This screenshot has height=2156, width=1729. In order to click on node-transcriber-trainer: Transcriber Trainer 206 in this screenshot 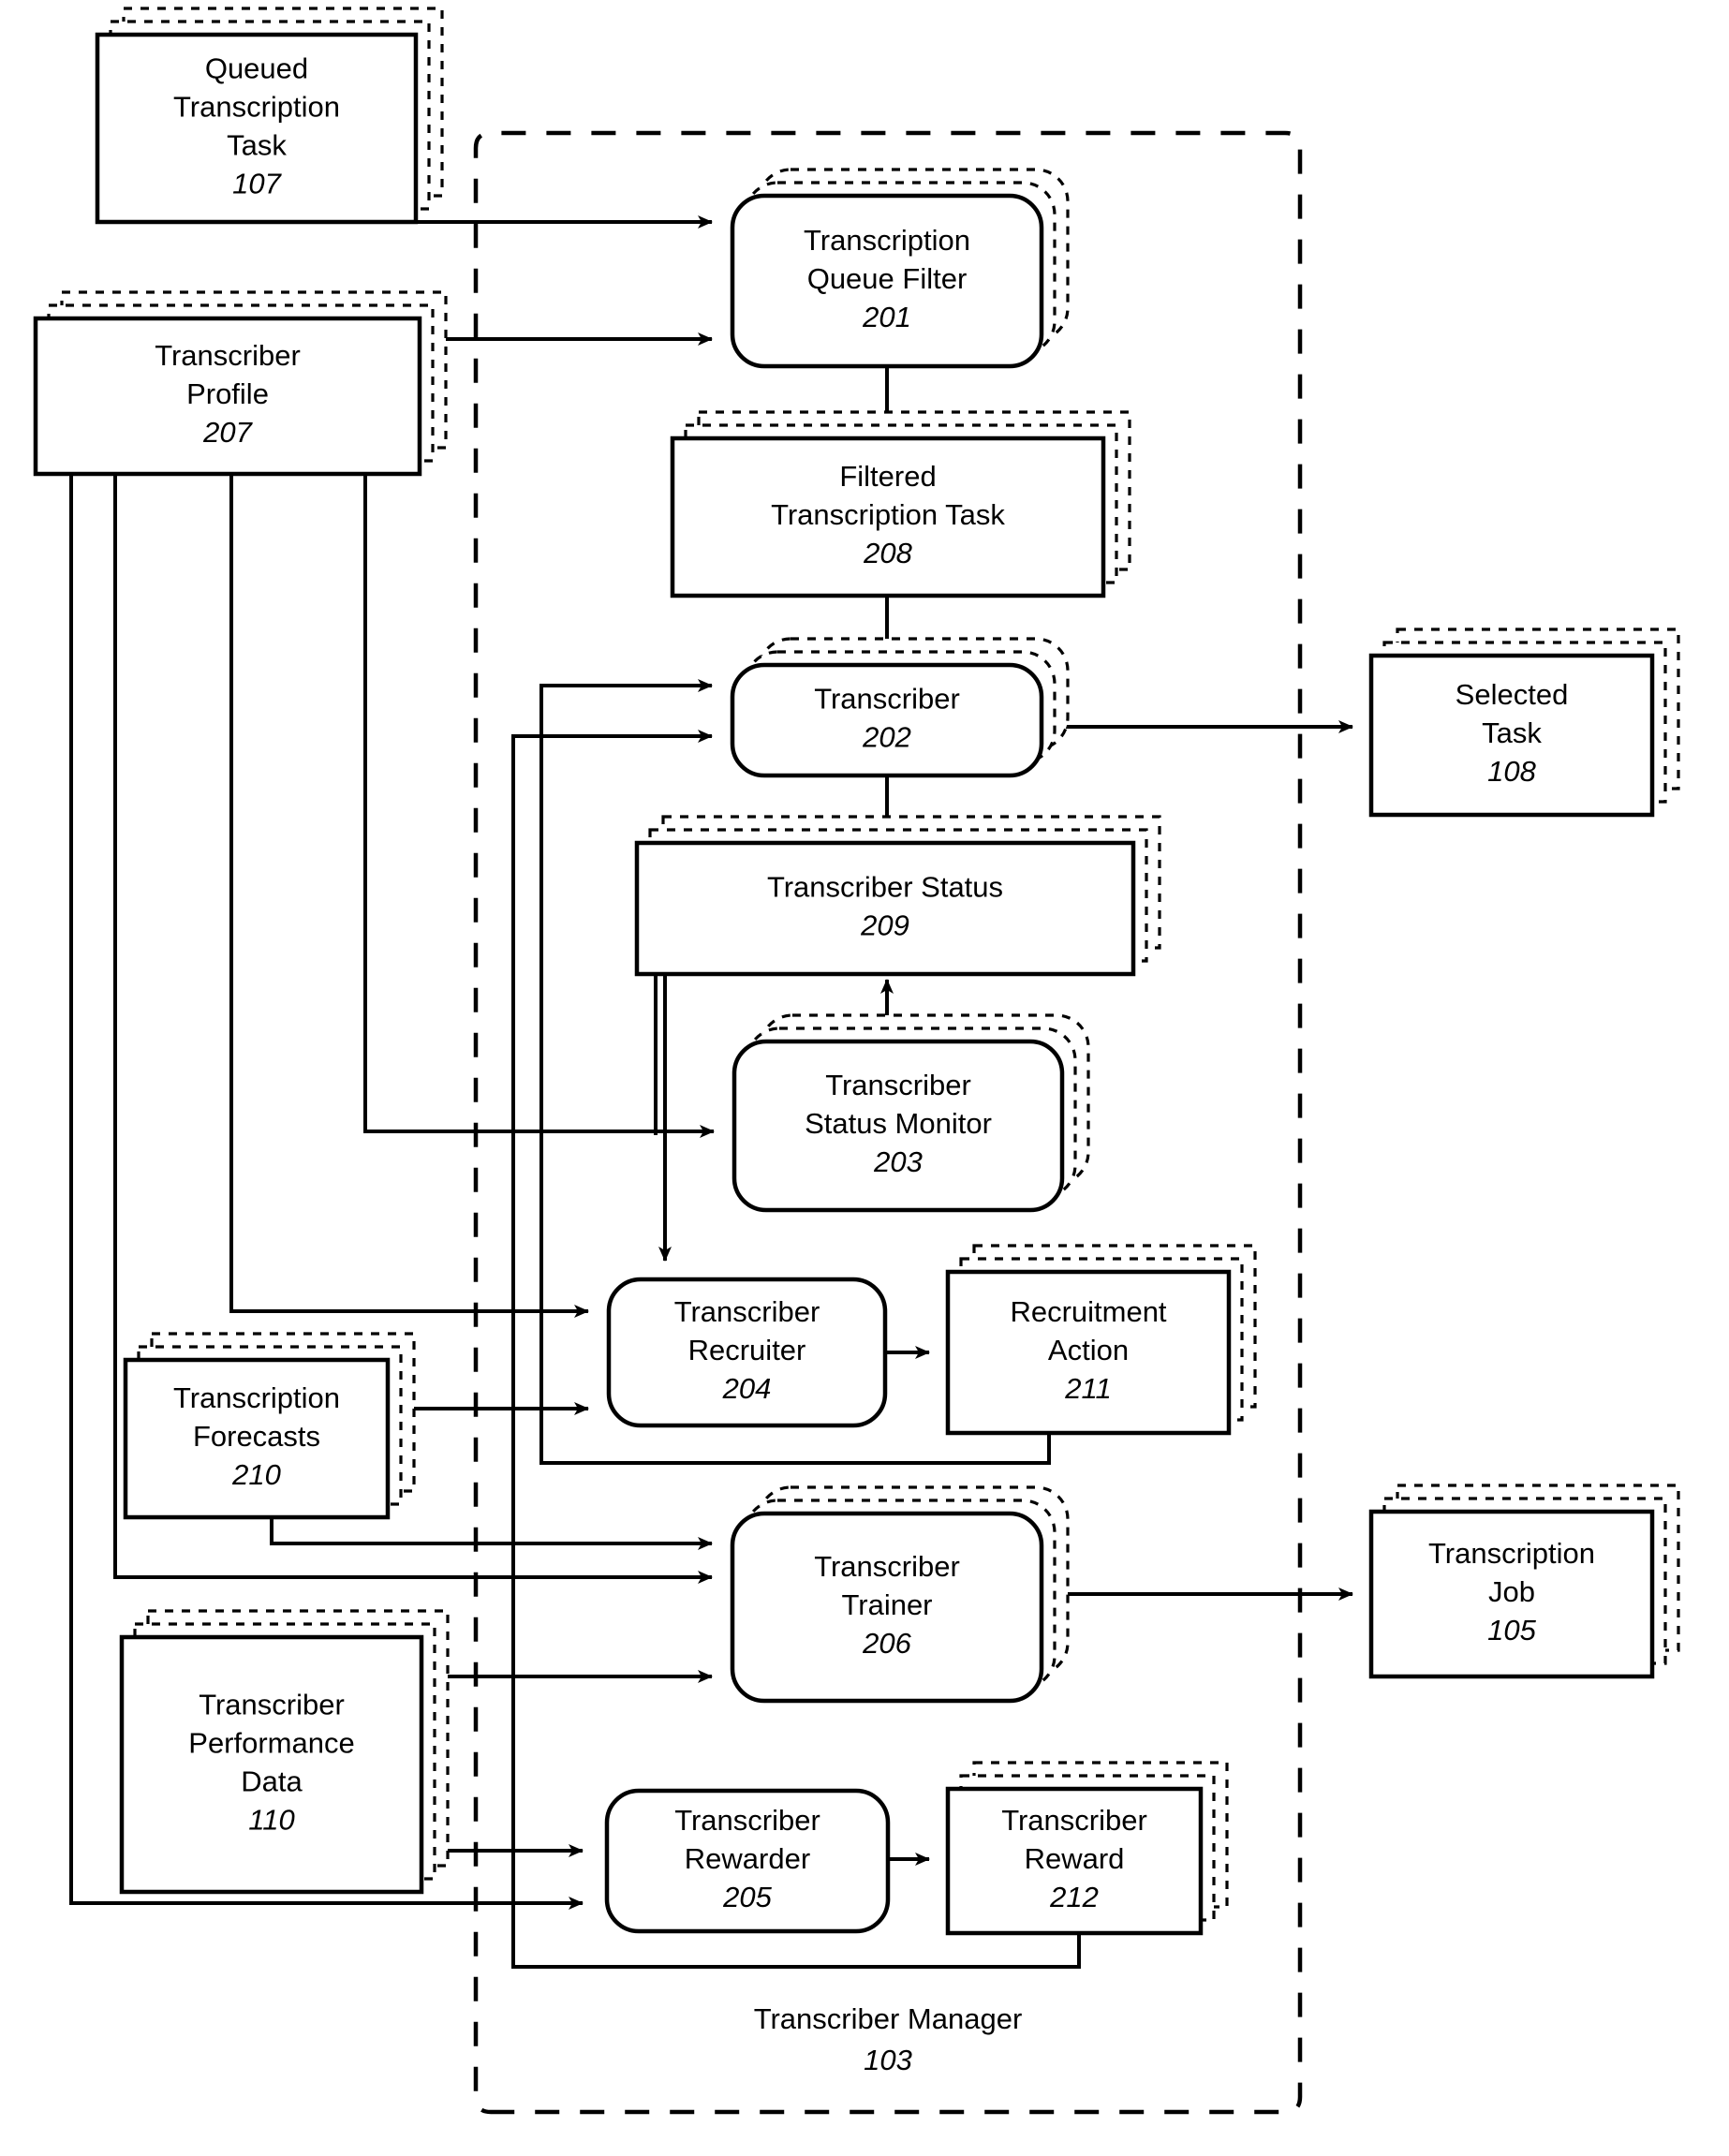, I will do `click(900, 1594)`.